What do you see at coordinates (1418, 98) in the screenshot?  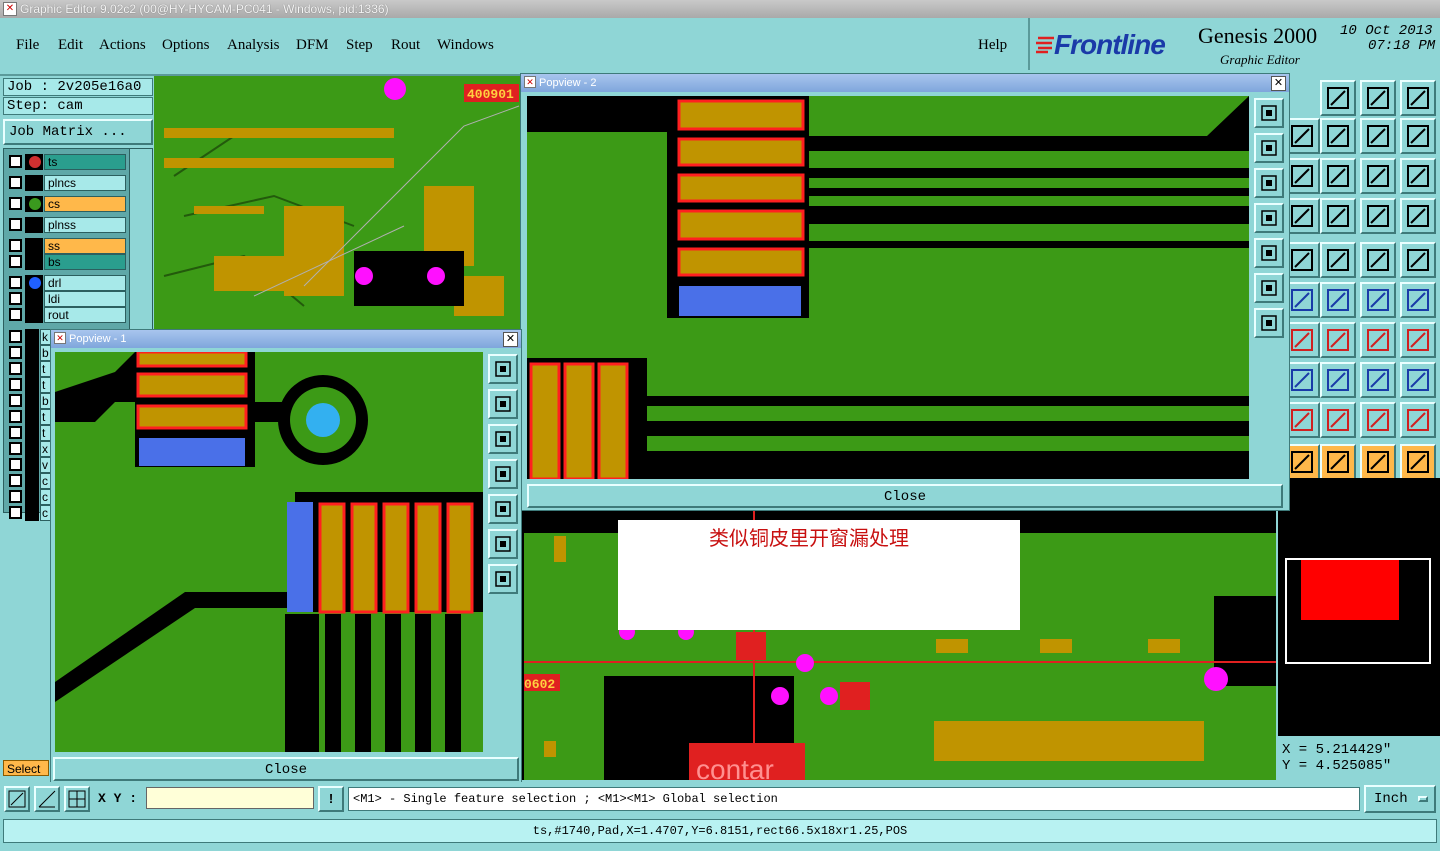 I see `window-tool-icon` at bounding box center [1418, 98].